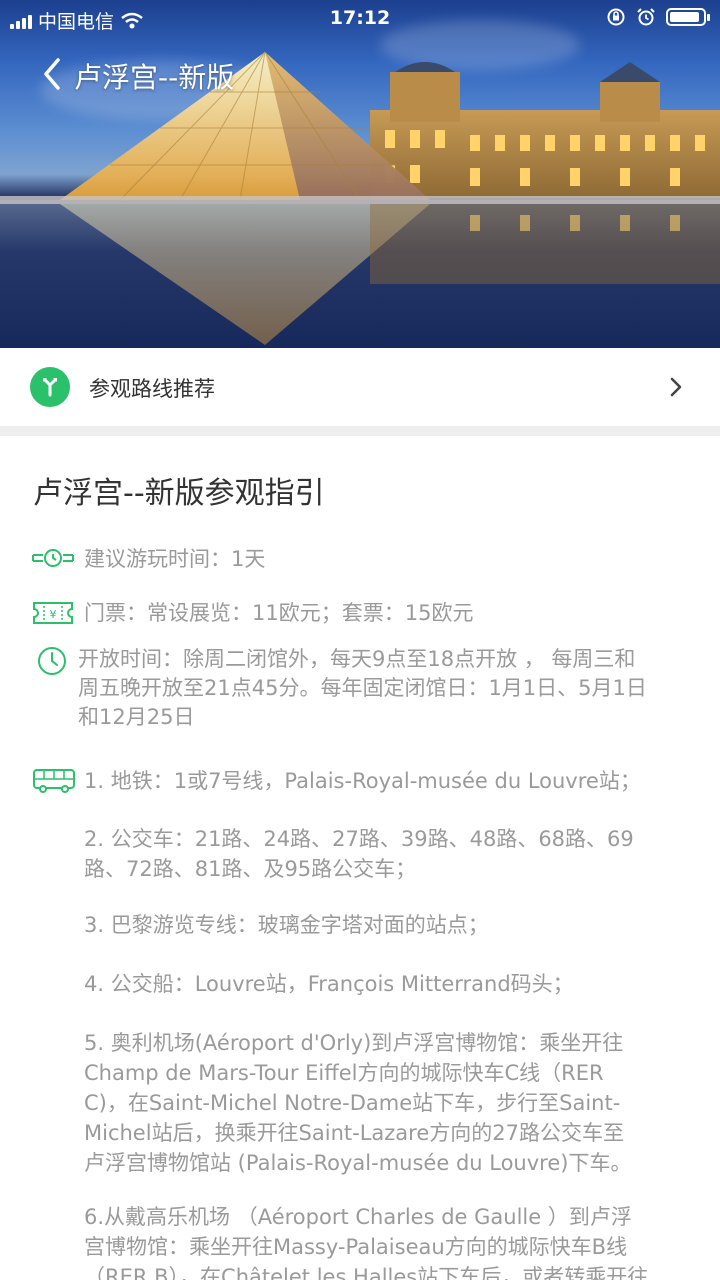  Describe the element at coordinates (360, 558) in the screenshot. I see `play-time-row: 建议游玩时间：1天` at that location.